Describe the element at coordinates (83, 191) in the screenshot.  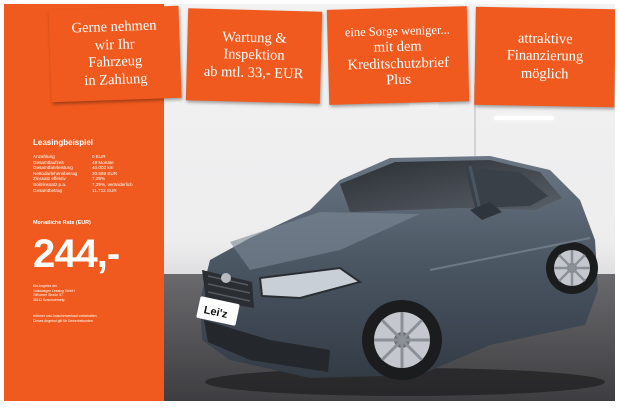
I see `spec-row: Gesamtbetrag 11.712 EUR` at that location.